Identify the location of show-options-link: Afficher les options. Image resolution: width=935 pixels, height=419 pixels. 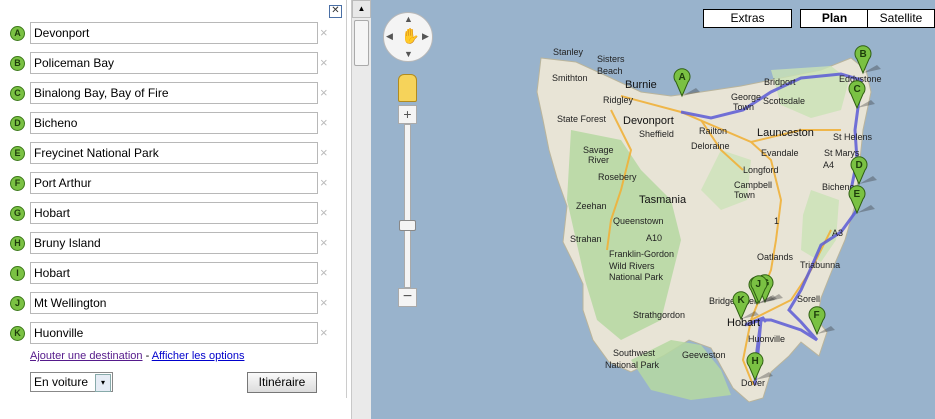
(198, 356).